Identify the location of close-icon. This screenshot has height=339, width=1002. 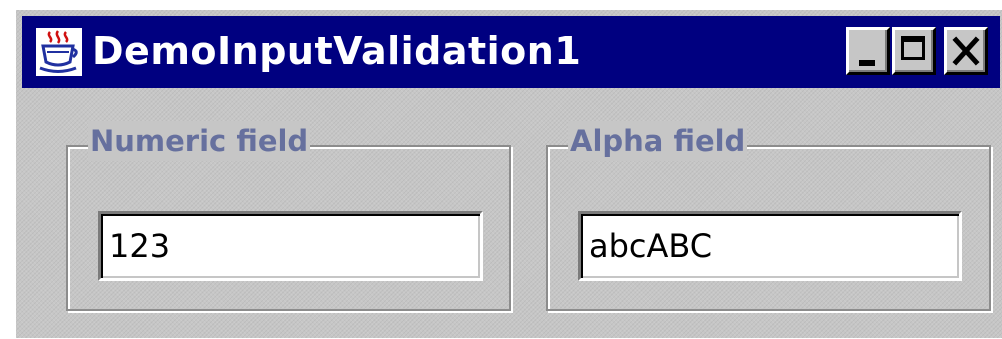
(966, 51).